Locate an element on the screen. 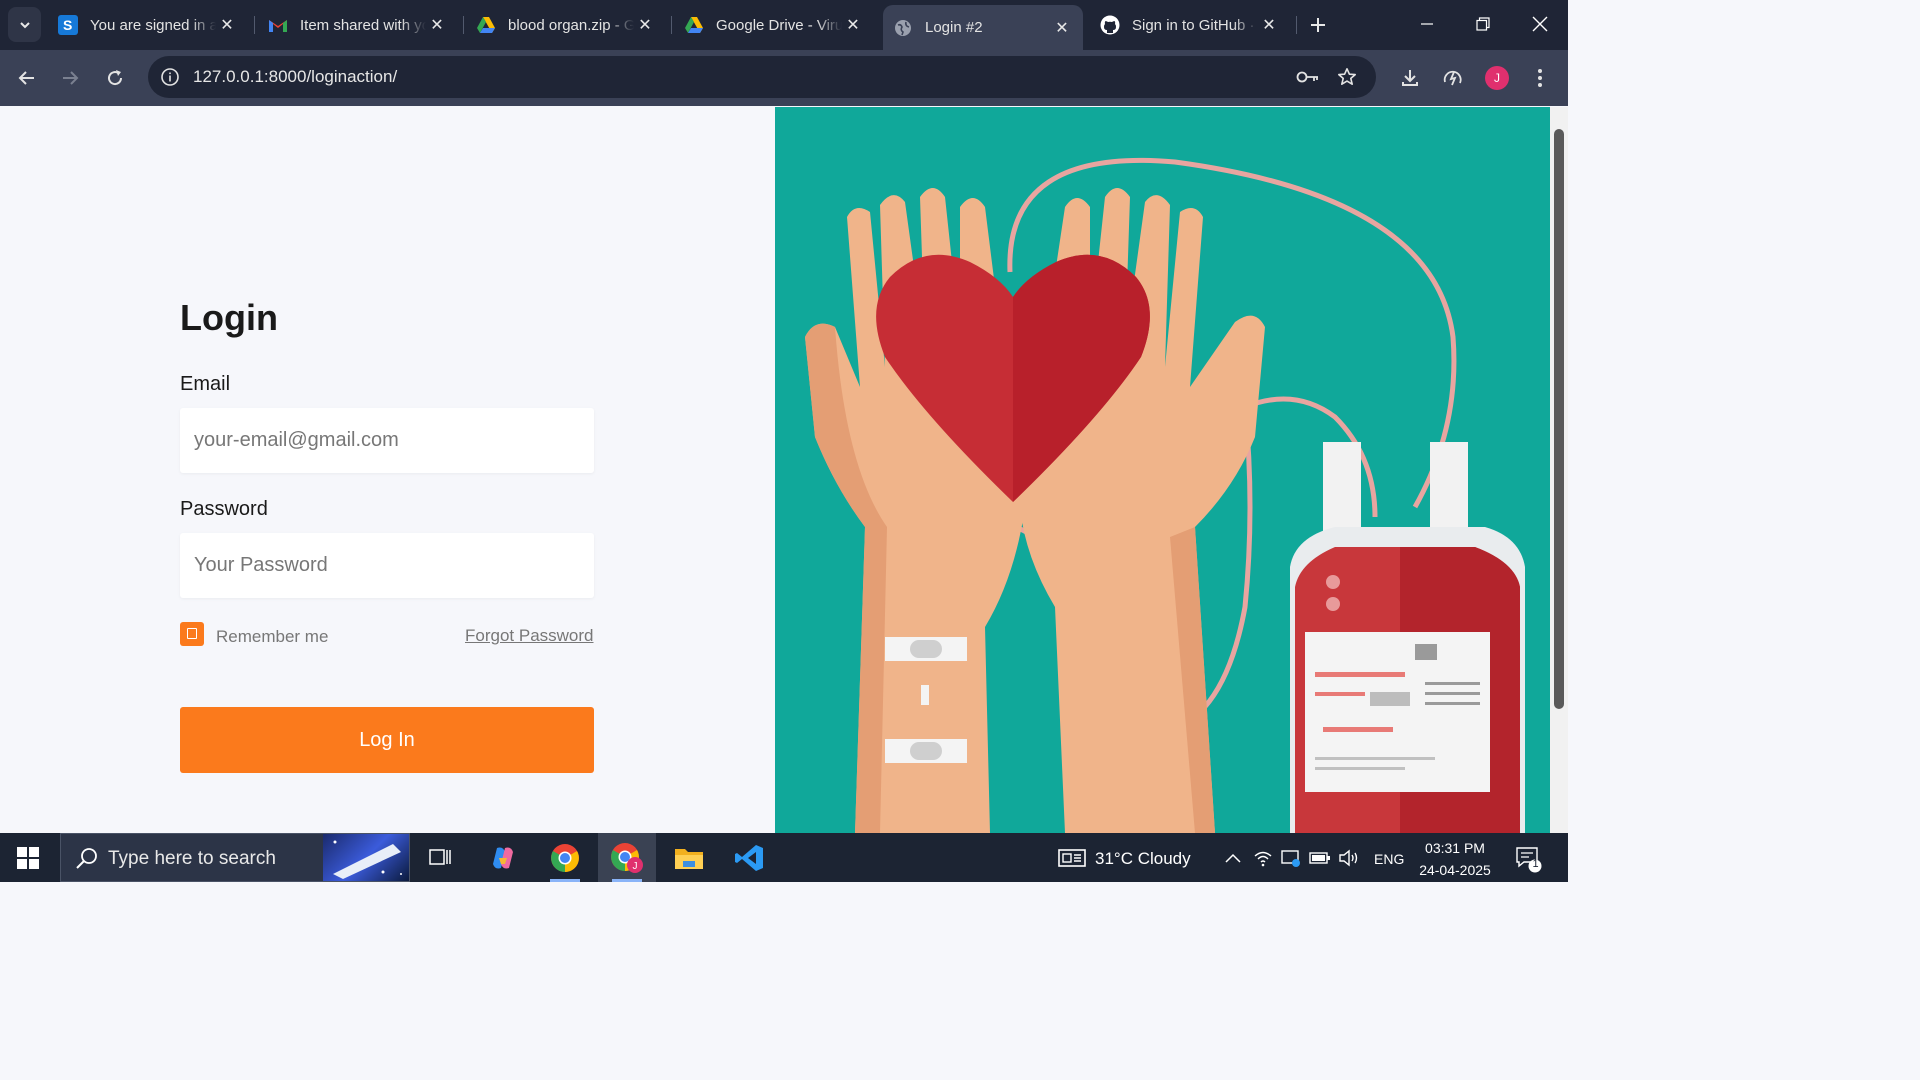 The width and height of the screenshot is (1920, 1080). volume-icon is located at coordinates (1349, 858).